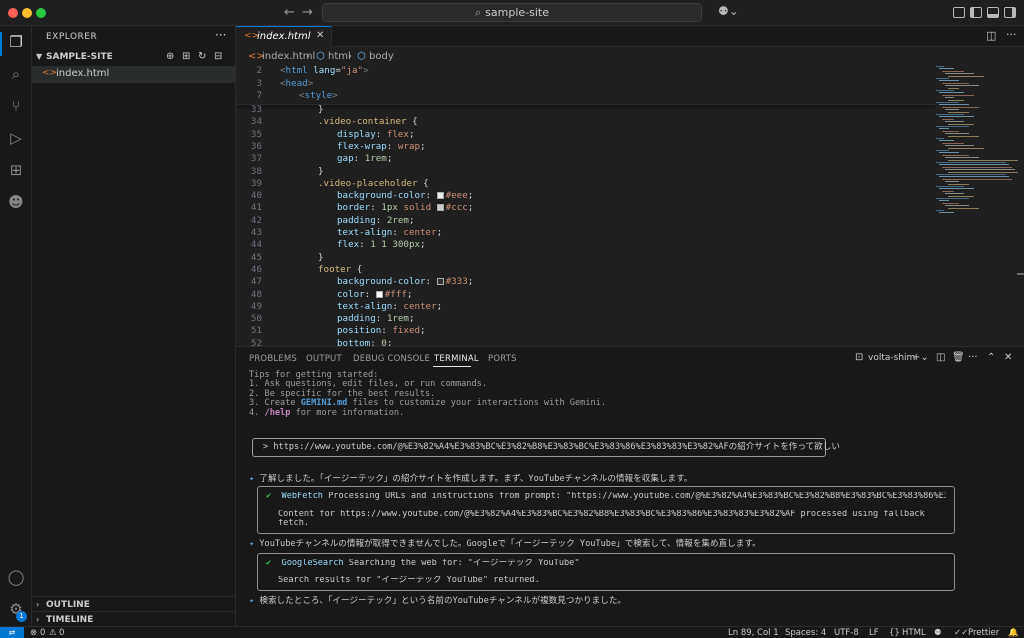 Image resolution: width=1024 pixels, height=638 pixels. Describe the element at coordinates (586, 110) in the screenshot. I see `code-line: 33}` at that location.